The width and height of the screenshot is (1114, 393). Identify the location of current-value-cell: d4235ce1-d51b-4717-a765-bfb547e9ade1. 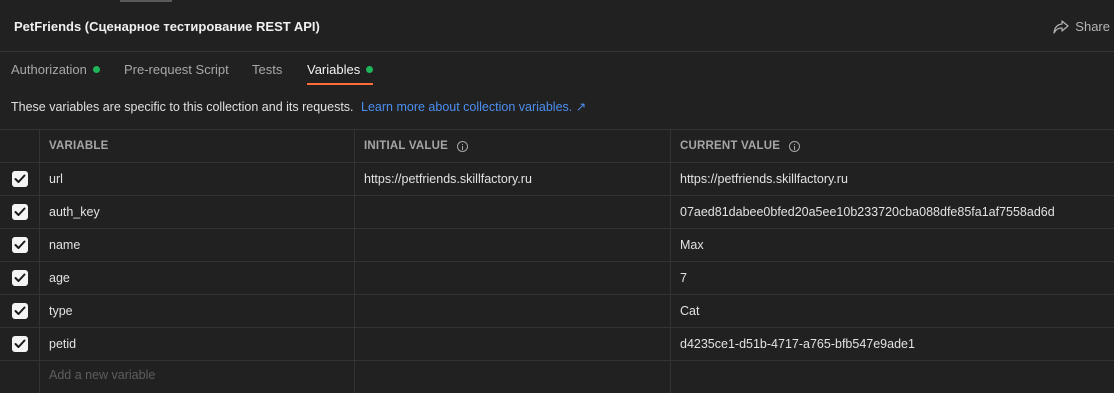
(892, 344).